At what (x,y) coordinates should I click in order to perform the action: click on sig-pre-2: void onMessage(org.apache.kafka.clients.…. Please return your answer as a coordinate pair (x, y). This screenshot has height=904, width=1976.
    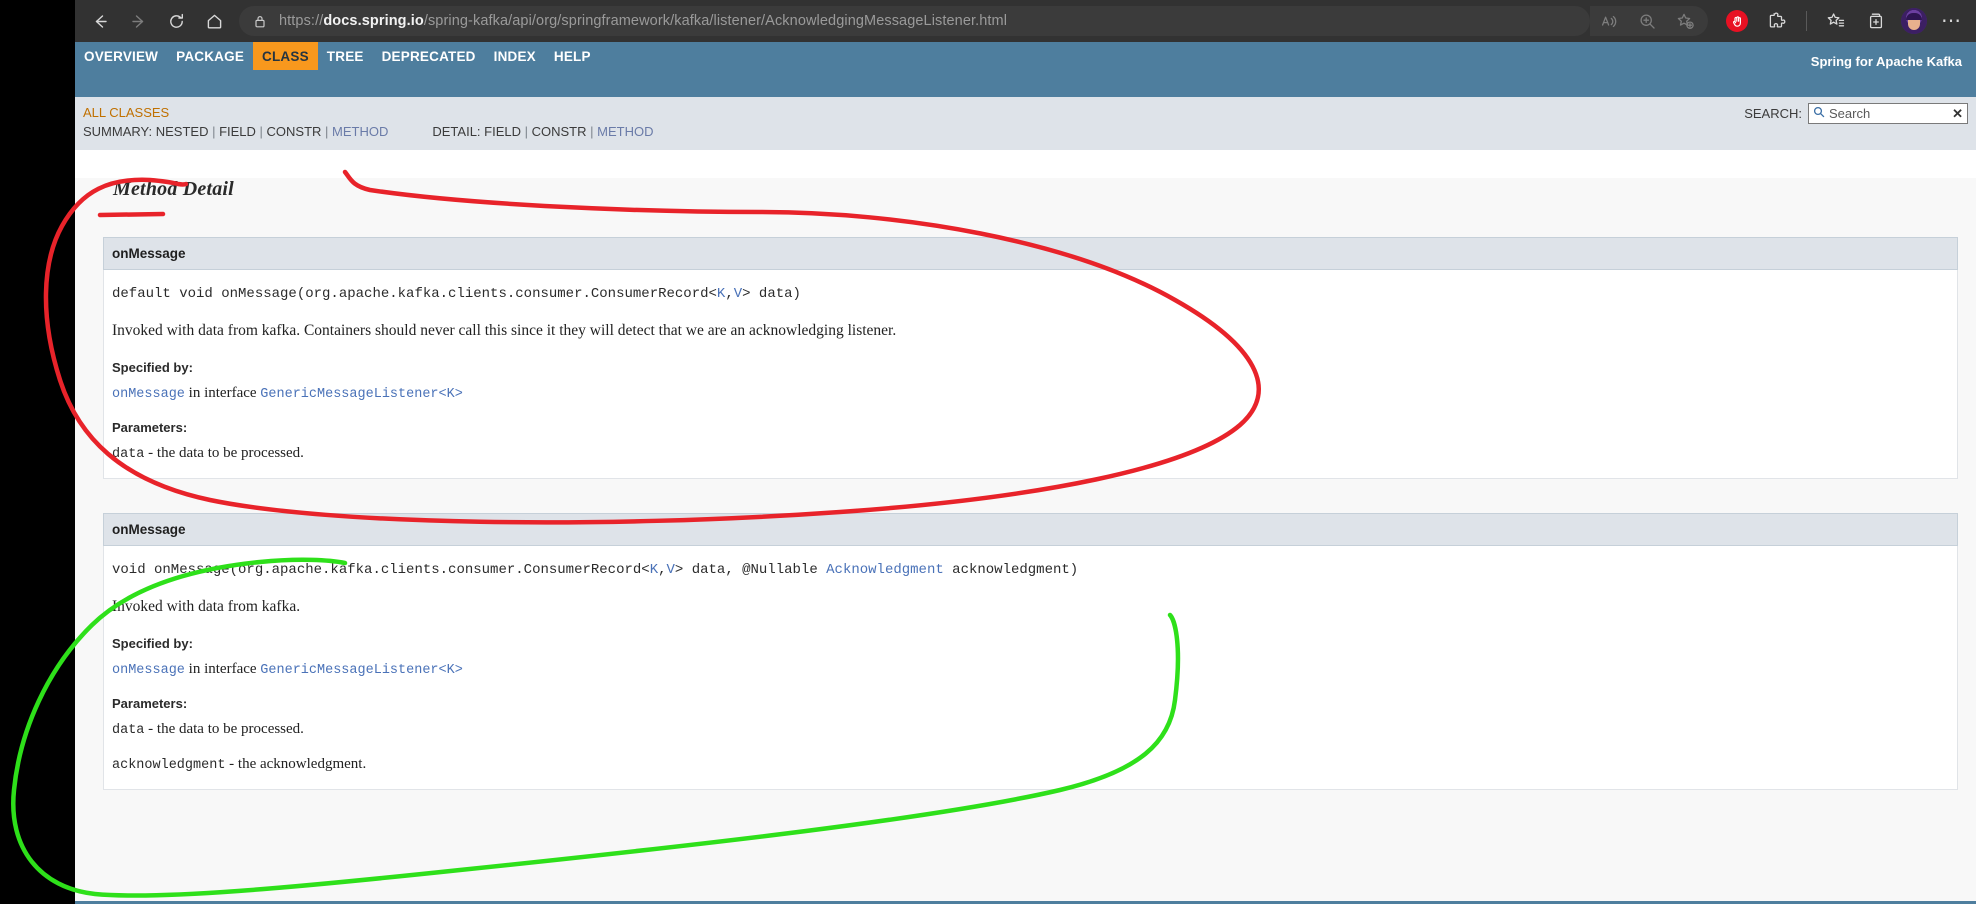
    Looking at the image, I should click on (381, 569).